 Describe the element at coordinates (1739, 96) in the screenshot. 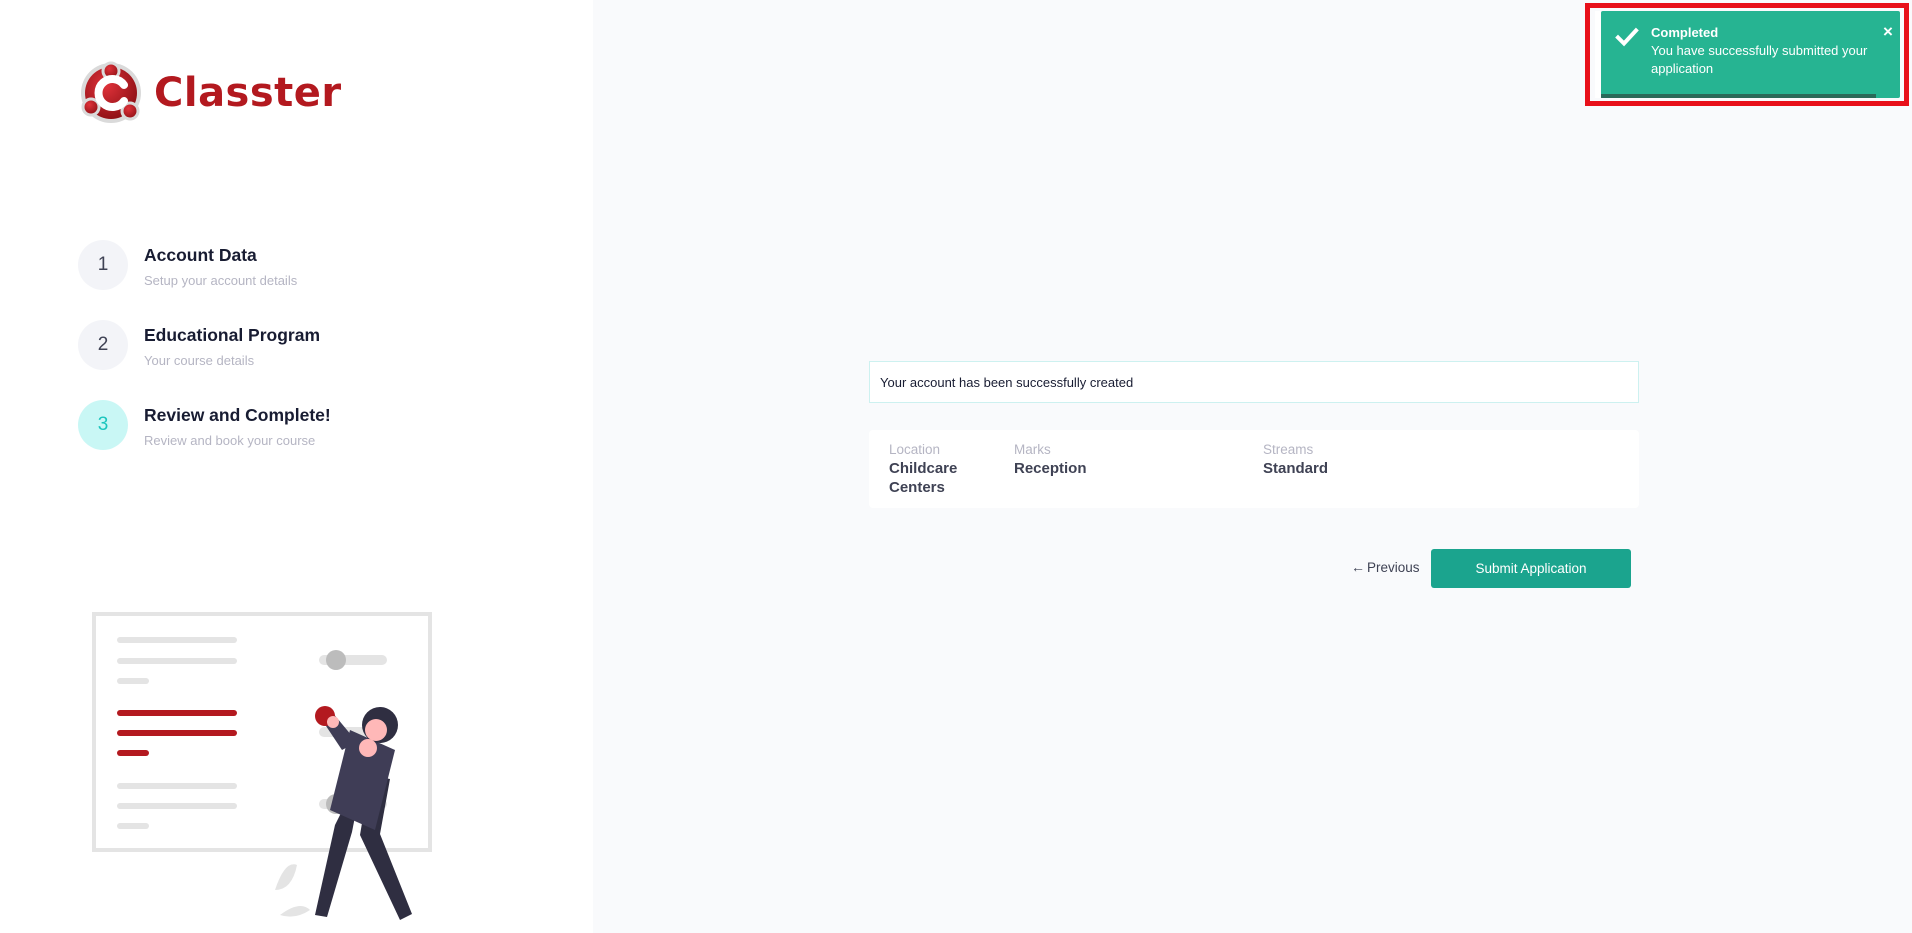

I see `toast-progress-bar` at that location.